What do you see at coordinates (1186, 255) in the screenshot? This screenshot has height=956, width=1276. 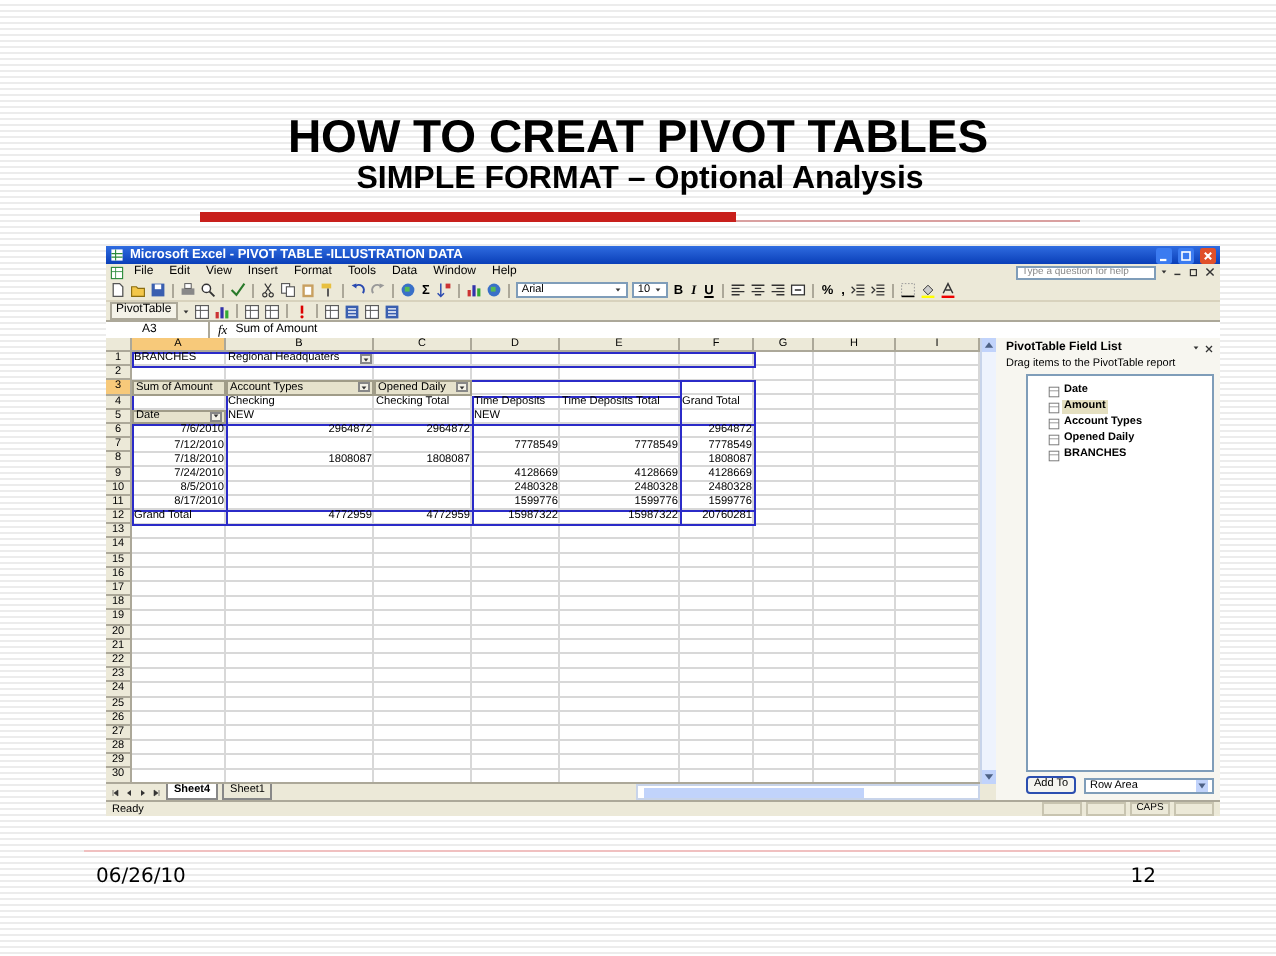 I see `maximize-icon` at bounding box center [1186, 255].